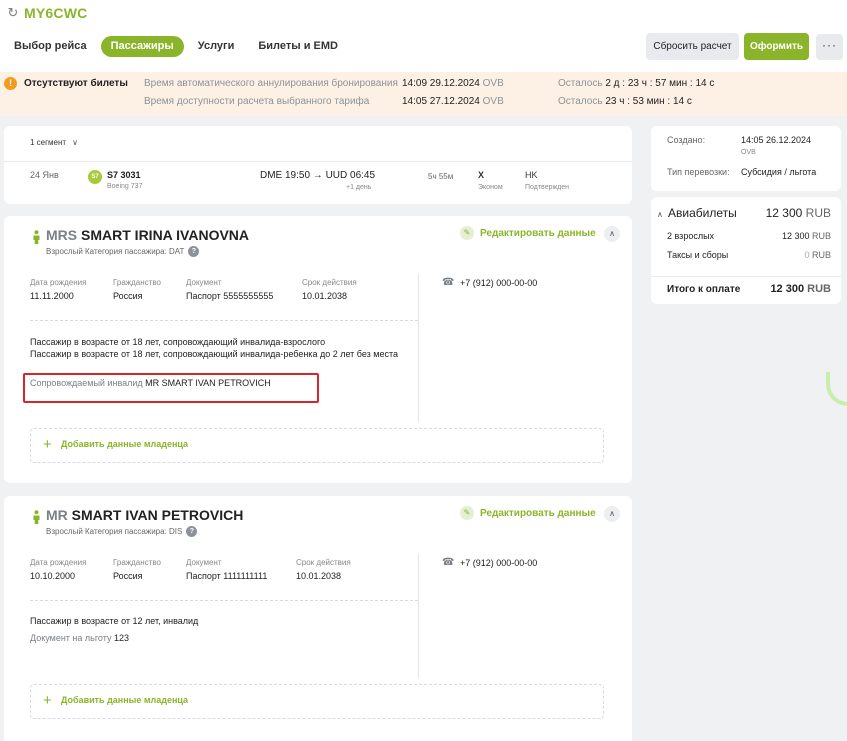 Image resolution: width=847 pixels, height=741 pixels. Describe the element at coordinates (636, 83) in the screenshot. I see `auto-cancel-remaining: Осталось 2 д : 23 ч : 57 мин : 14 с` at that location.